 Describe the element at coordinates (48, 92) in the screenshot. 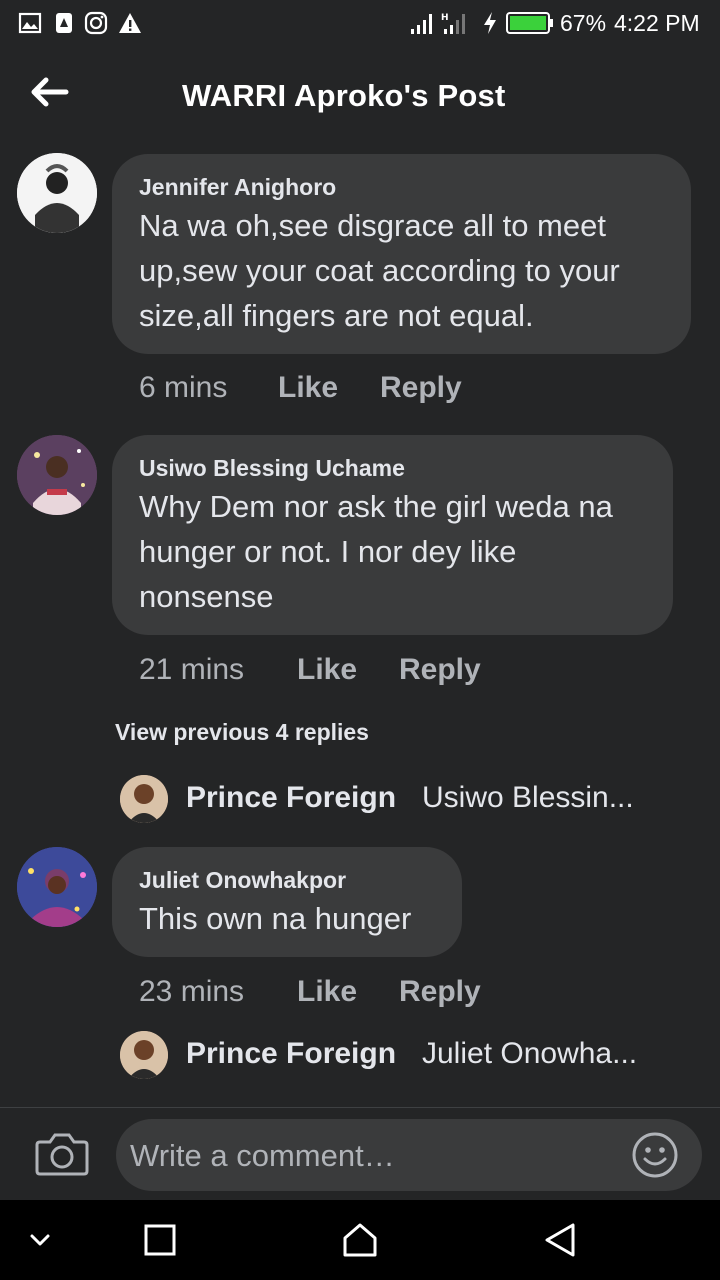

I see `back-arrow-icon` at that location.